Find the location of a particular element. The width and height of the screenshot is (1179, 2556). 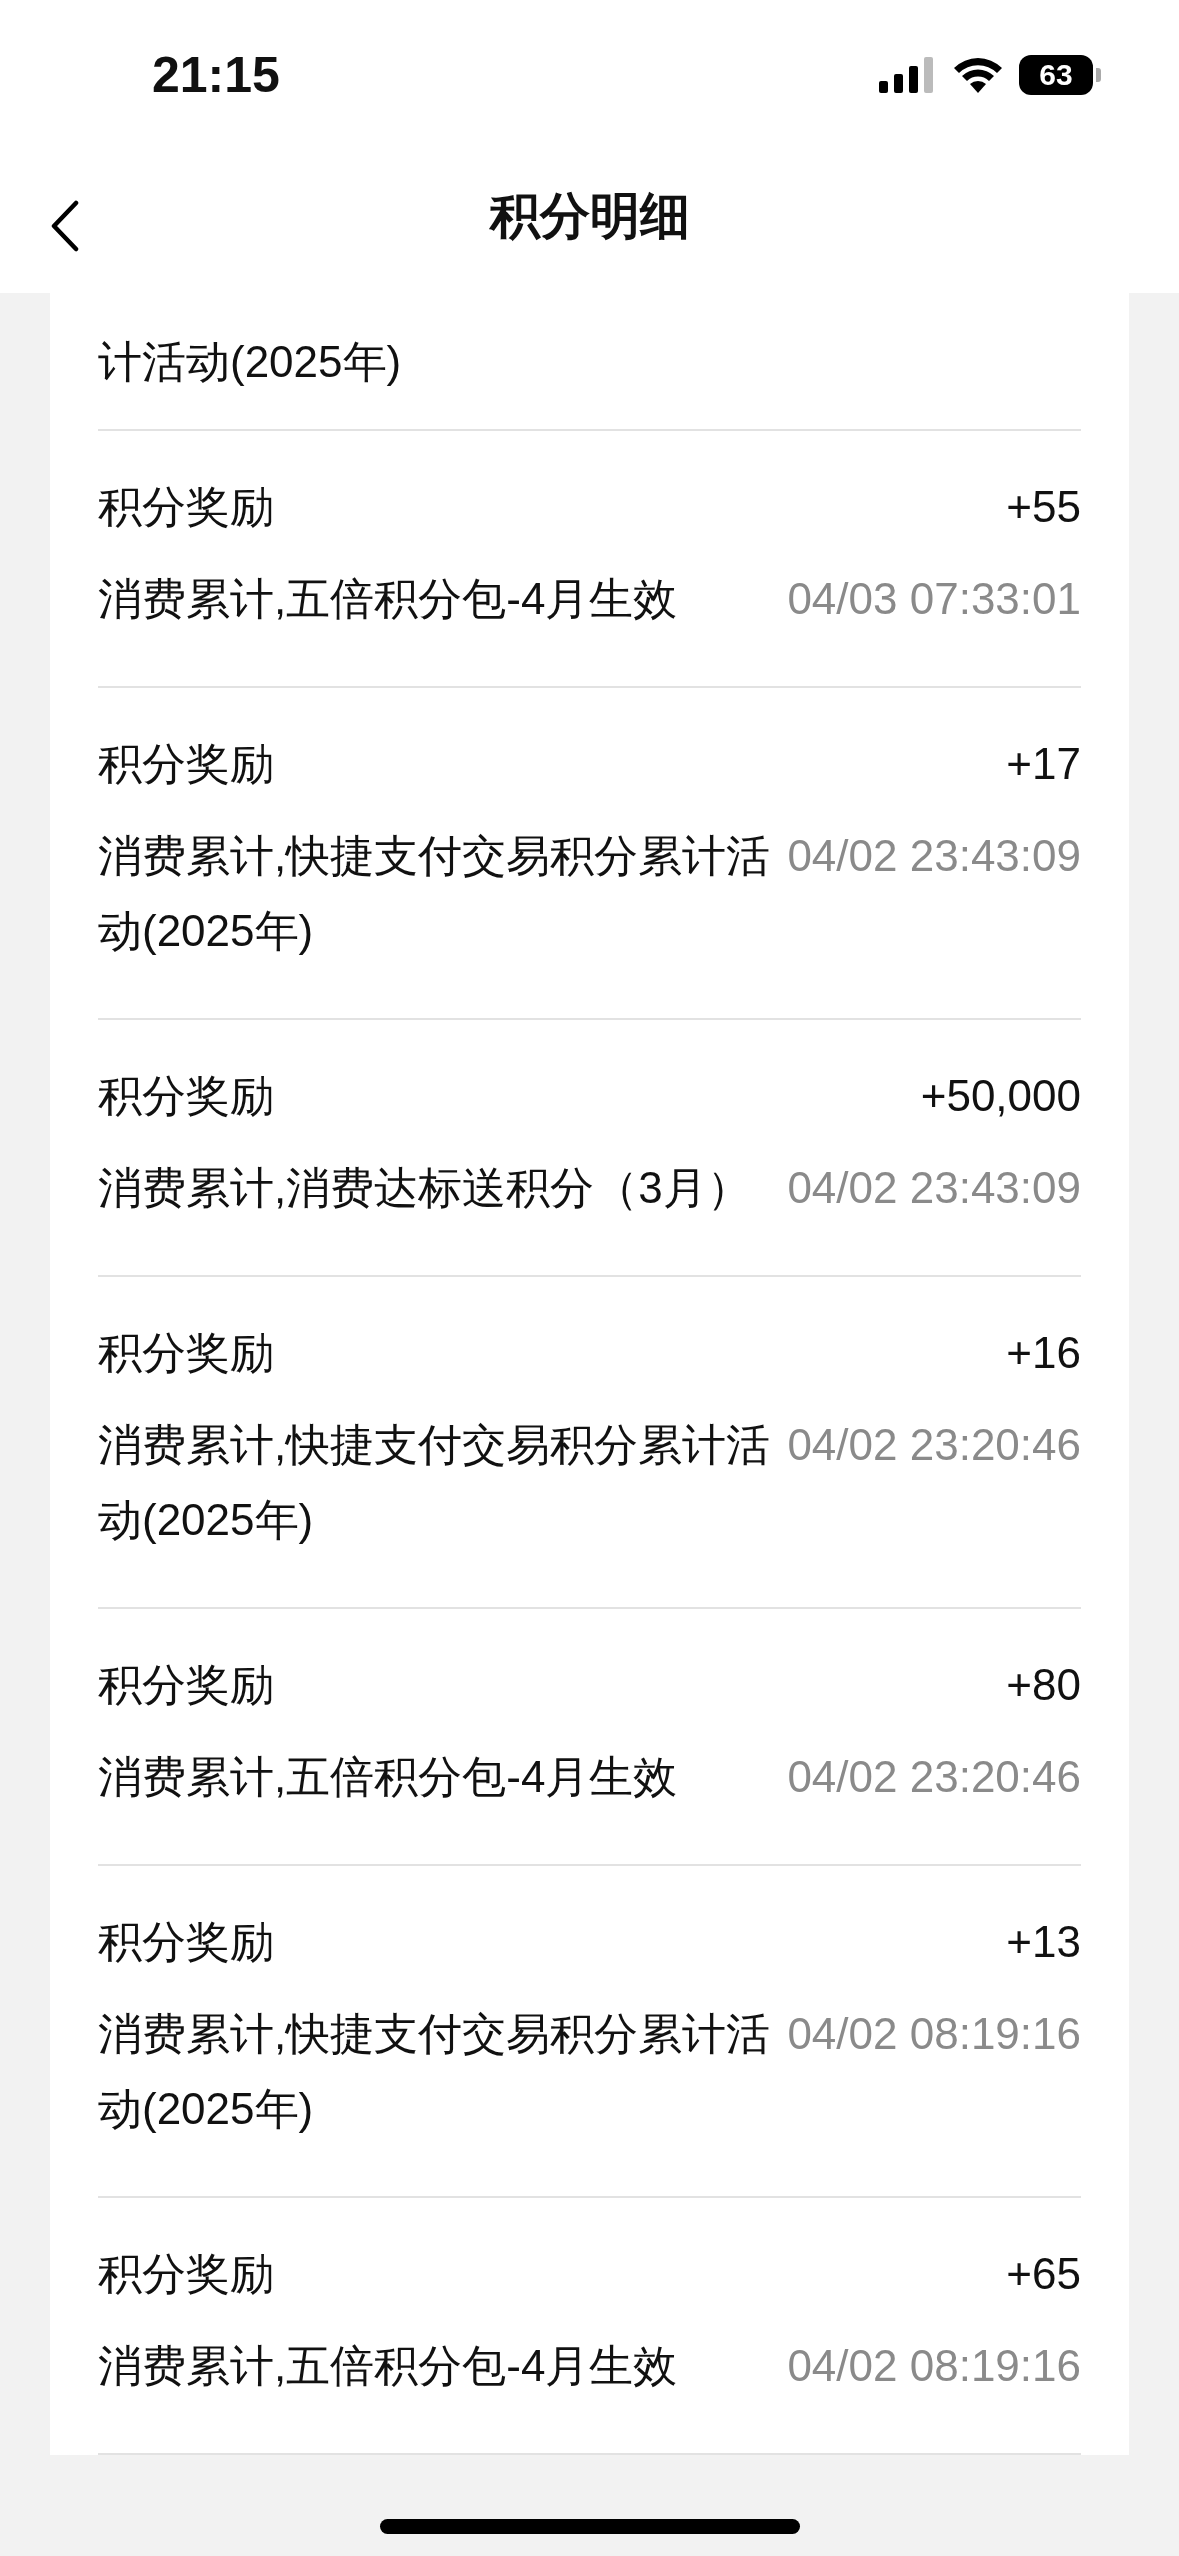

record-amount: +50,000 is located at coordinates (1000, 1096).